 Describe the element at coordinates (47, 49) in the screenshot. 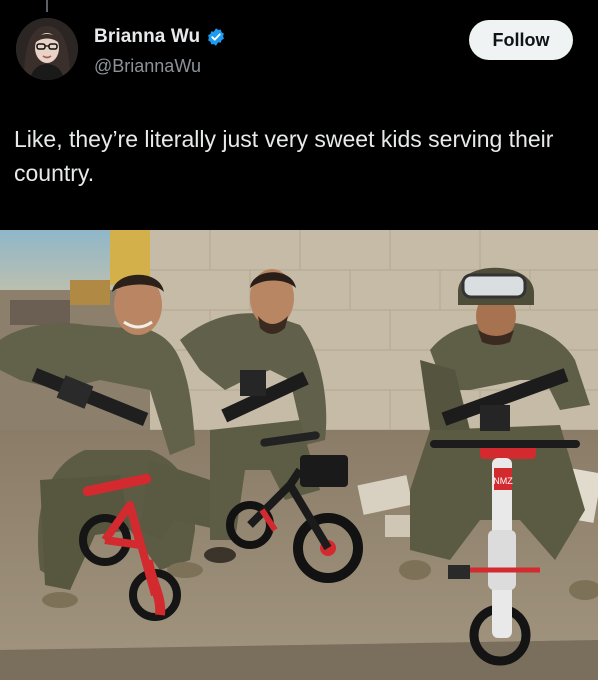

I see `avatar` at that location.